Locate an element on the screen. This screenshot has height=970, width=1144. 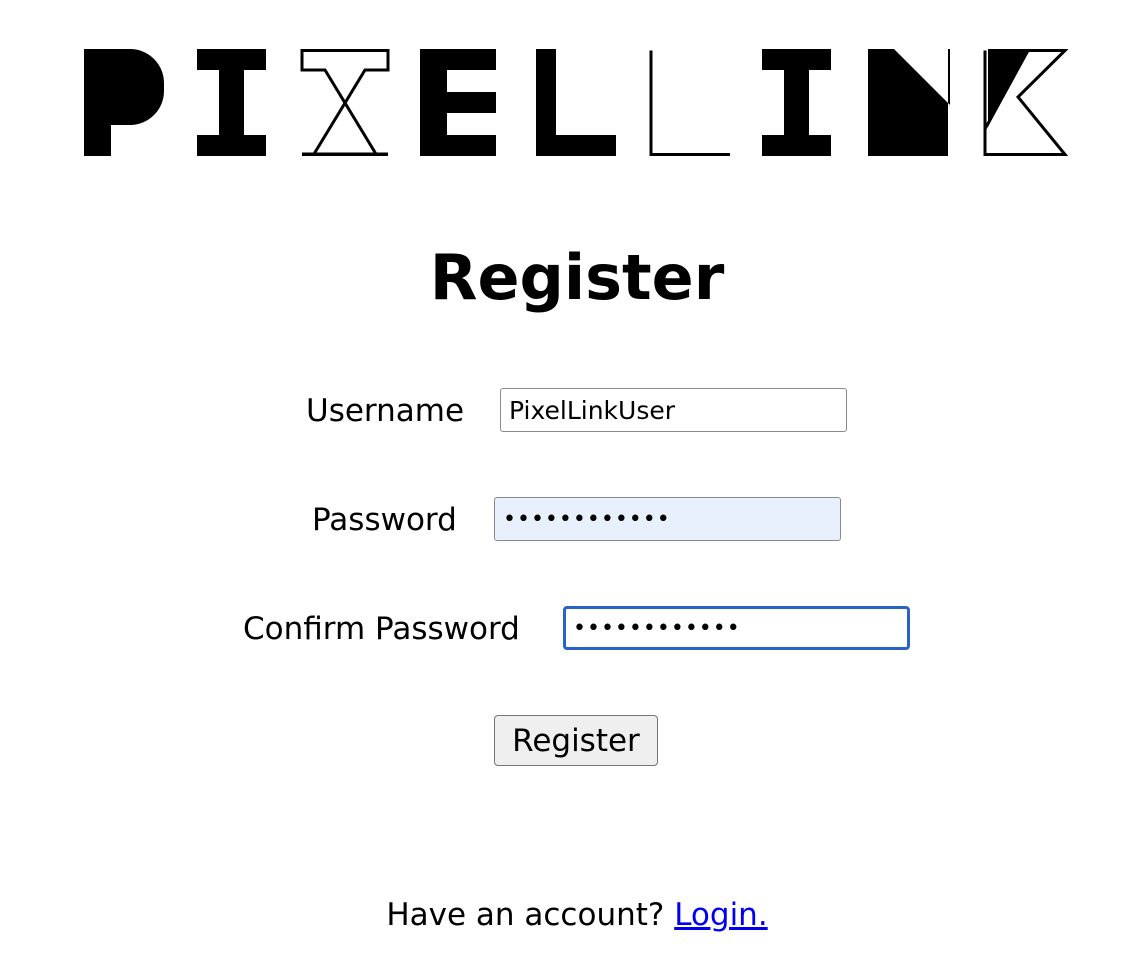
logo-letter-x is located at coordinates (345, 102).